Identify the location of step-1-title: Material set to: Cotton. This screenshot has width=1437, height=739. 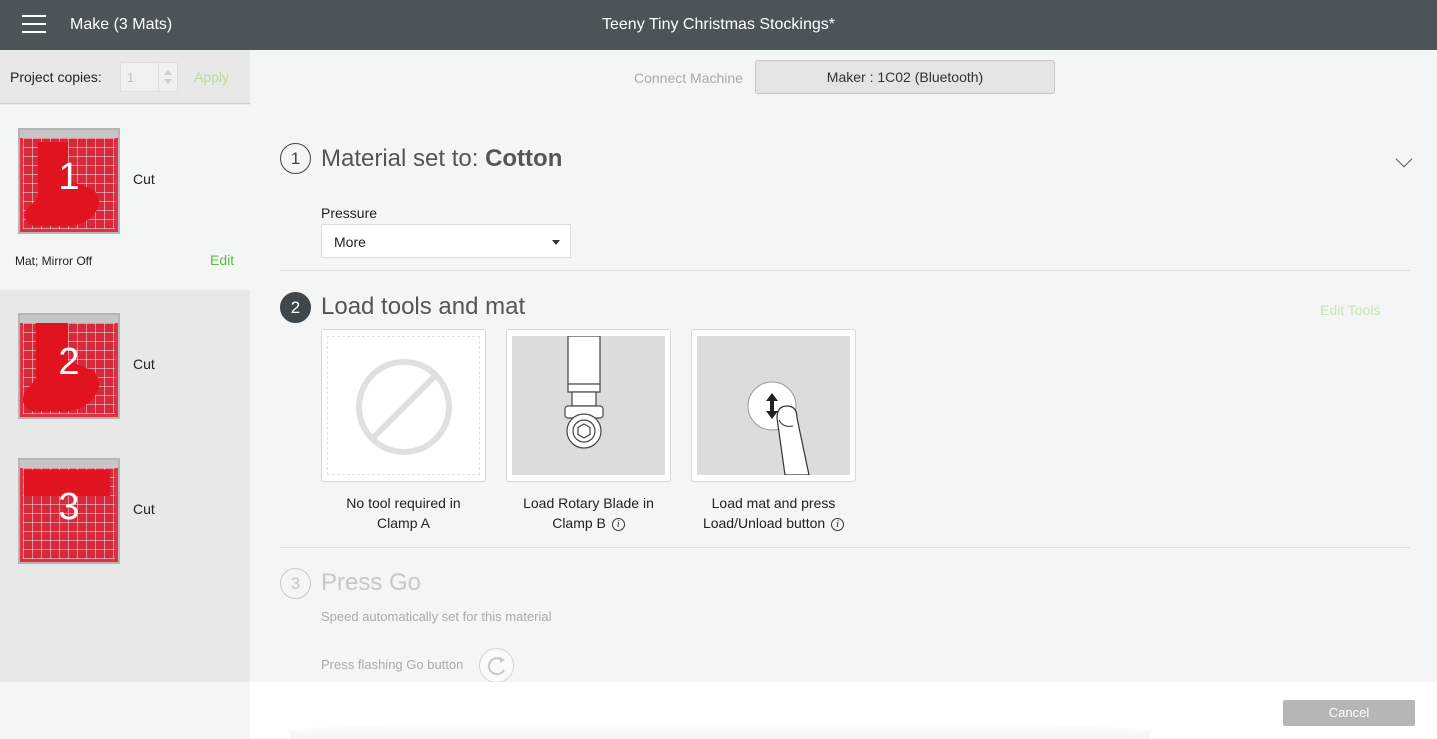
(441, 159).